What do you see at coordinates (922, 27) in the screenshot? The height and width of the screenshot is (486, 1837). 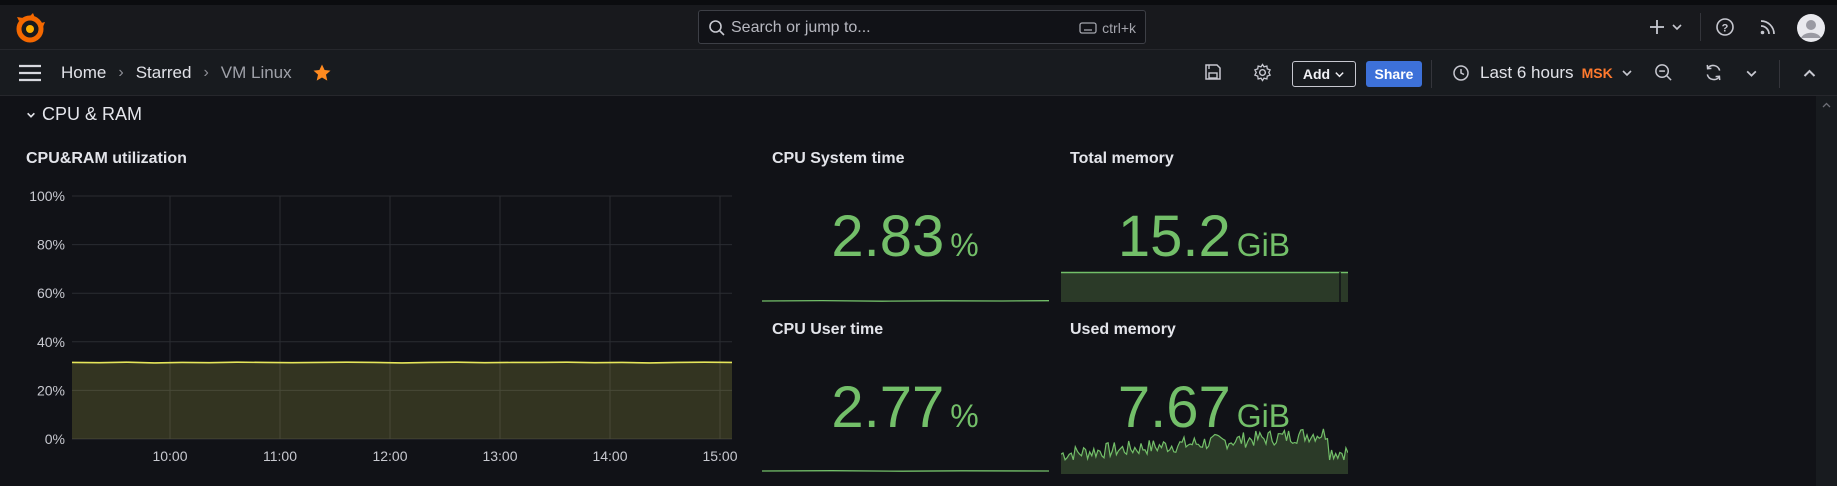 I see `search-input: Search or jump to... ctrl+k` at bounding box center [922, 27].